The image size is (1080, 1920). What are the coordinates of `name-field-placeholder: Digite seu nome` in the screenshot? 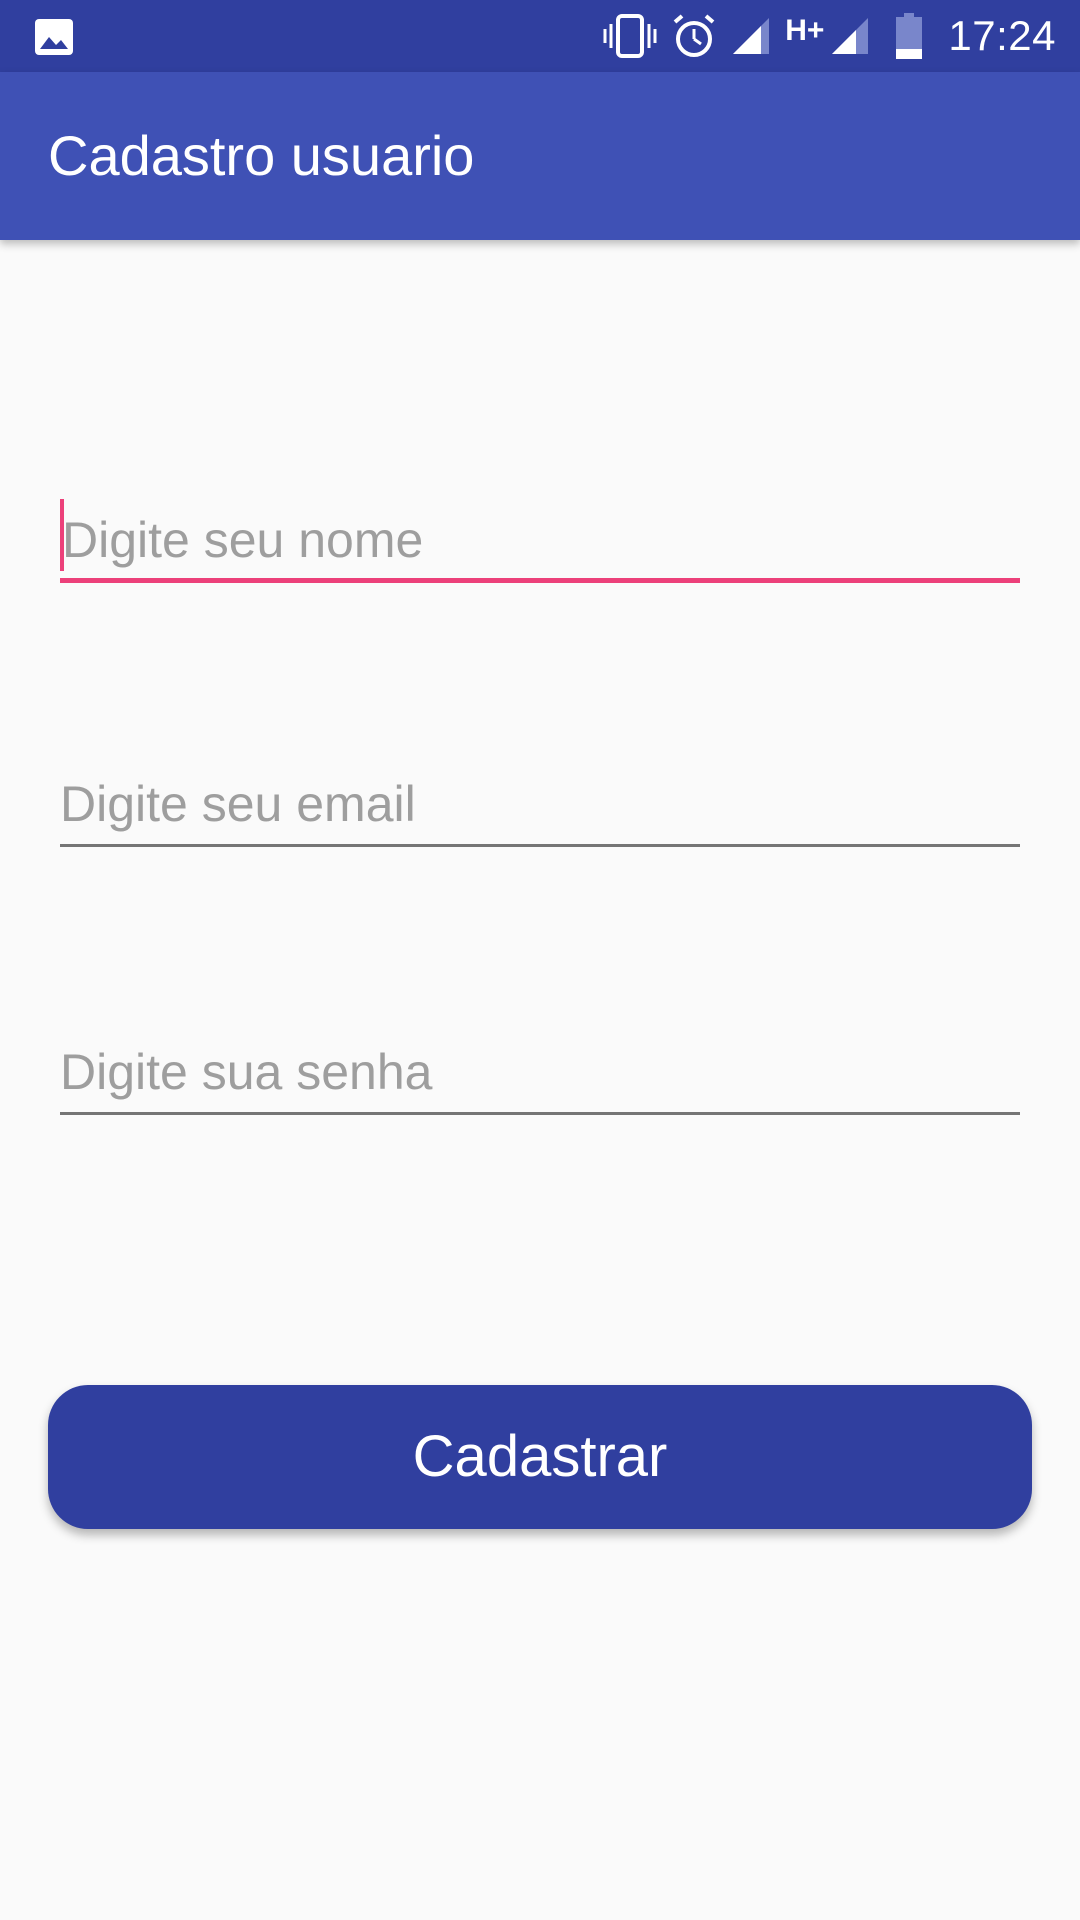 It's located at (243, 540).